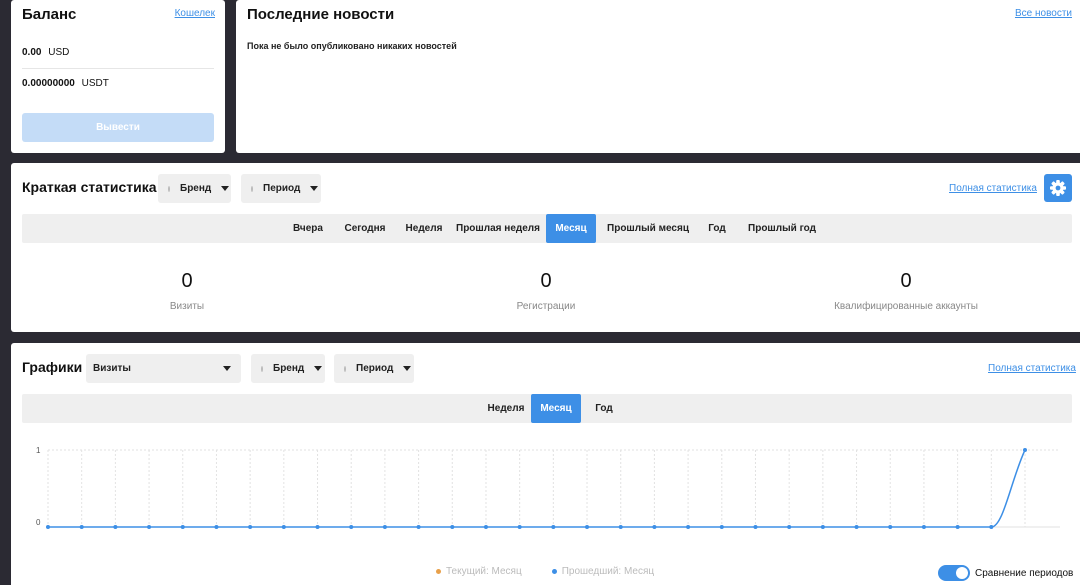  What do you see at coordinates (545, 571) in the screenshot?
I see `chart-legend: Текущий: Месяц Прошедший: Месяц` at bounding box center [545, 571].